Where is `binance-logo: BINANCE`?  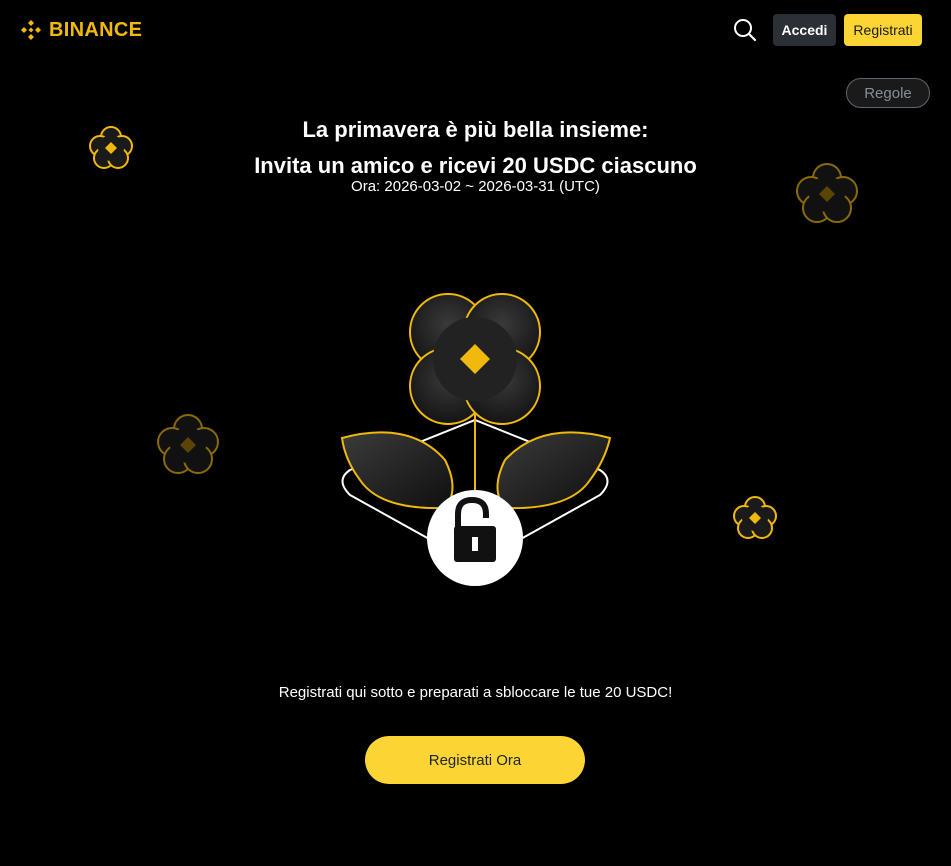 binance-logo: BINANCE is located at coordinates (80, 30).